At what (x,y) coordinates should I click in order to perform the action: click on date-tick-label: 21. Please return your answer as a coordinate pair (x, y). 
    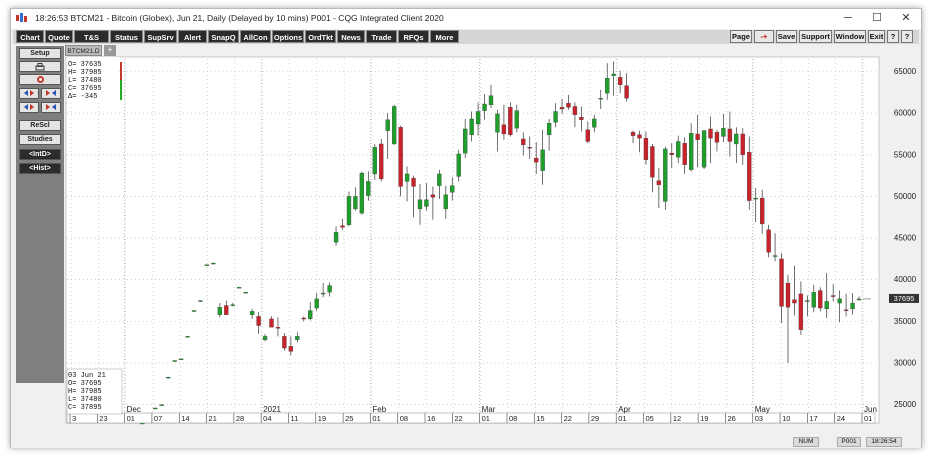
    Looking at the image, I should click on (213, 418).